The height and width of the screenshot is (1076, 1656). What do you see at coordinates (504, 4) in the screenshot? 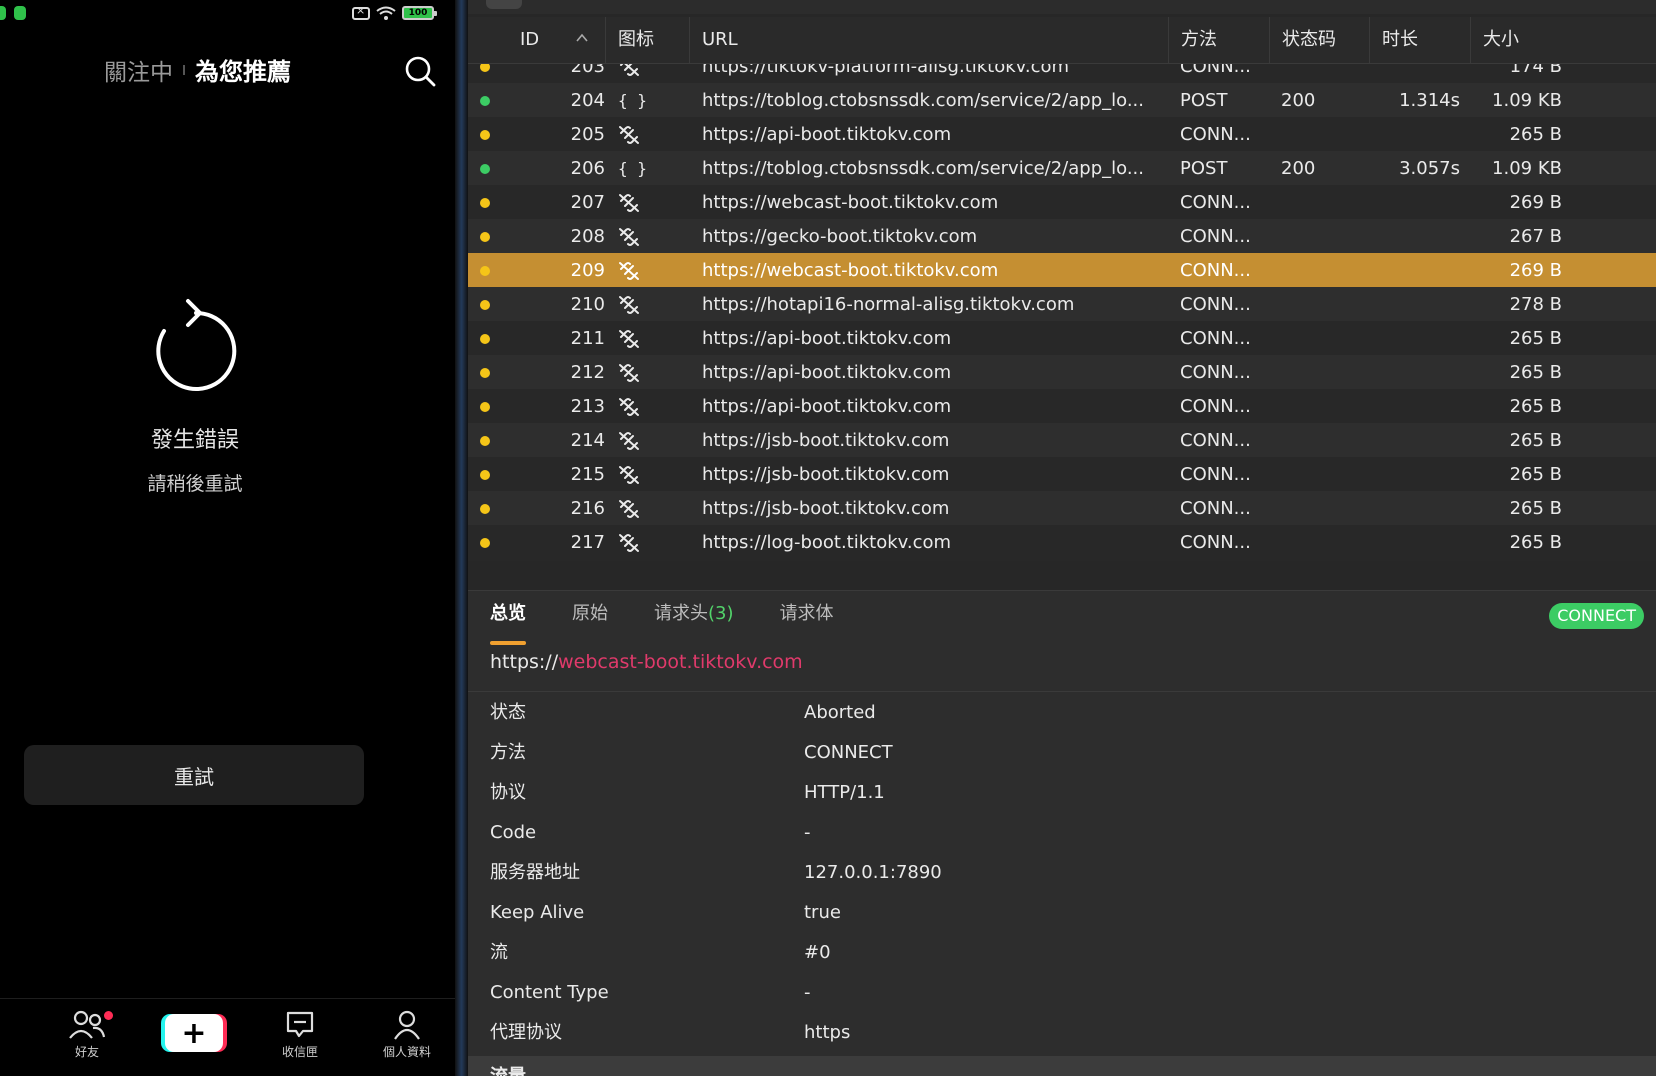
I see `toolbar-tab` at bounding box center [504, 4].